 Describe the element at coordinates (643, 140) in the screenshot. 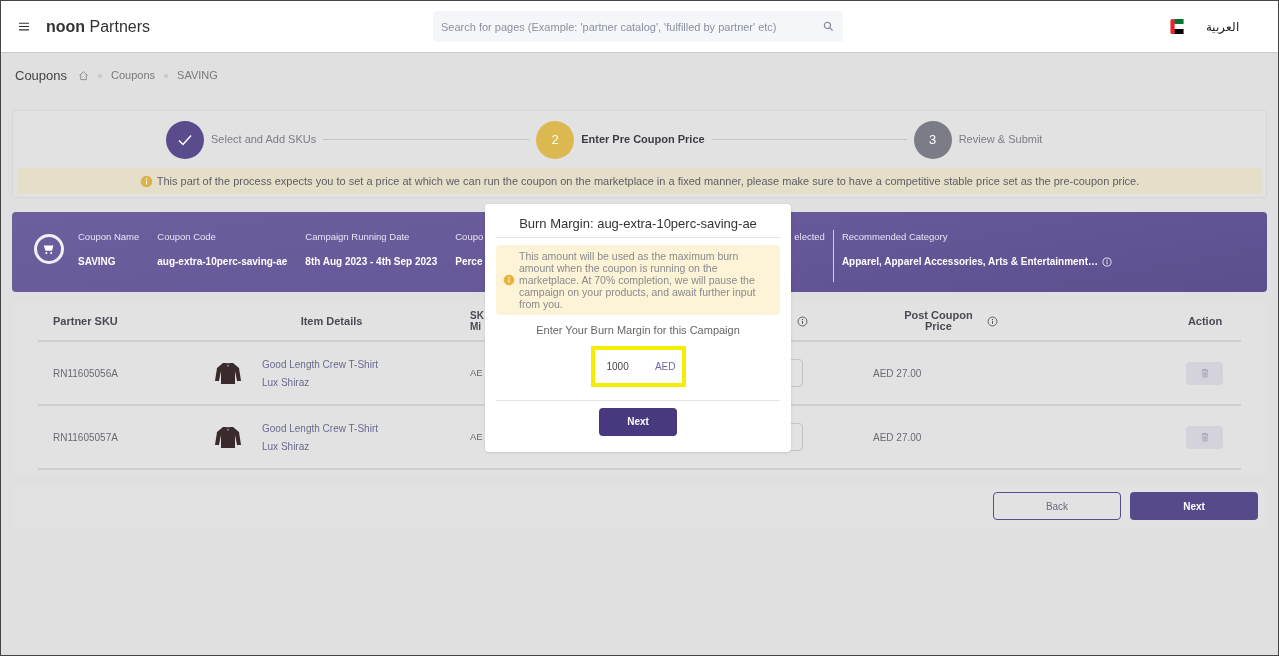

I see `step-label: Enter Pre Coupon Price` at that location.